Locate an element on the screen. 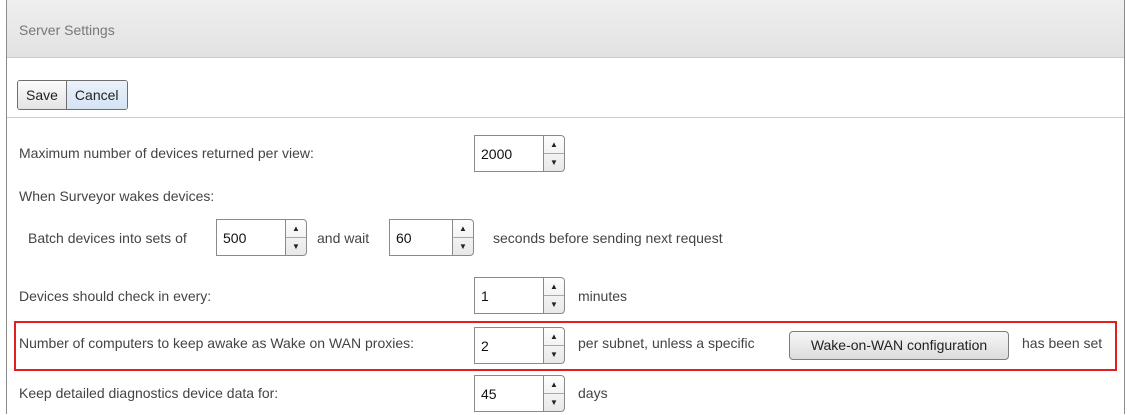  batch-size-input is located at coordinates (250, 237).